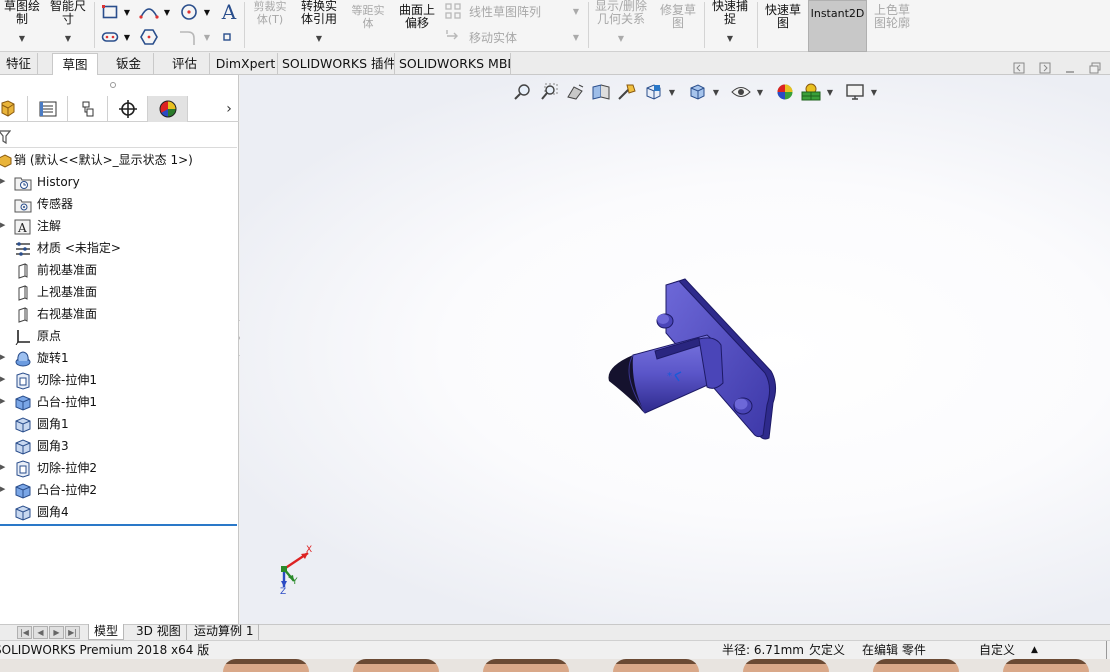 This screenshot has height=672, width=1110. I want to click on tree-item-annotations: ▶ A 注解, so click(119, 226).